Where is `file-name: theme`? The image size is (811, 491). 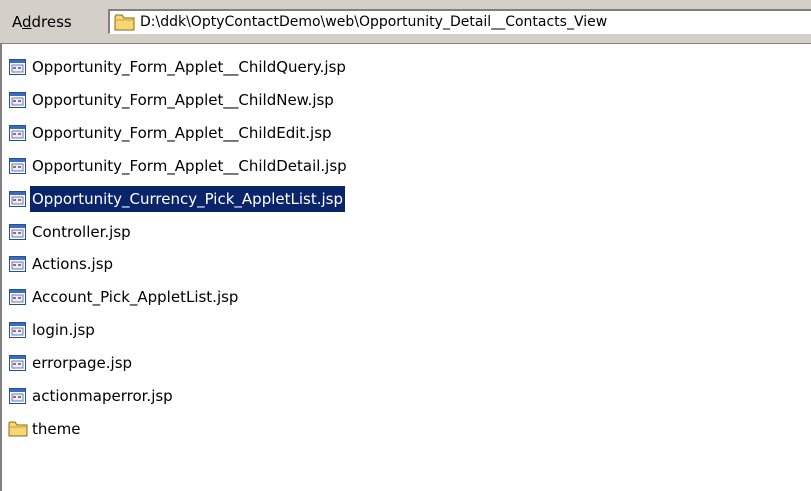
file-name: theme is located at coordinates (56, 429).